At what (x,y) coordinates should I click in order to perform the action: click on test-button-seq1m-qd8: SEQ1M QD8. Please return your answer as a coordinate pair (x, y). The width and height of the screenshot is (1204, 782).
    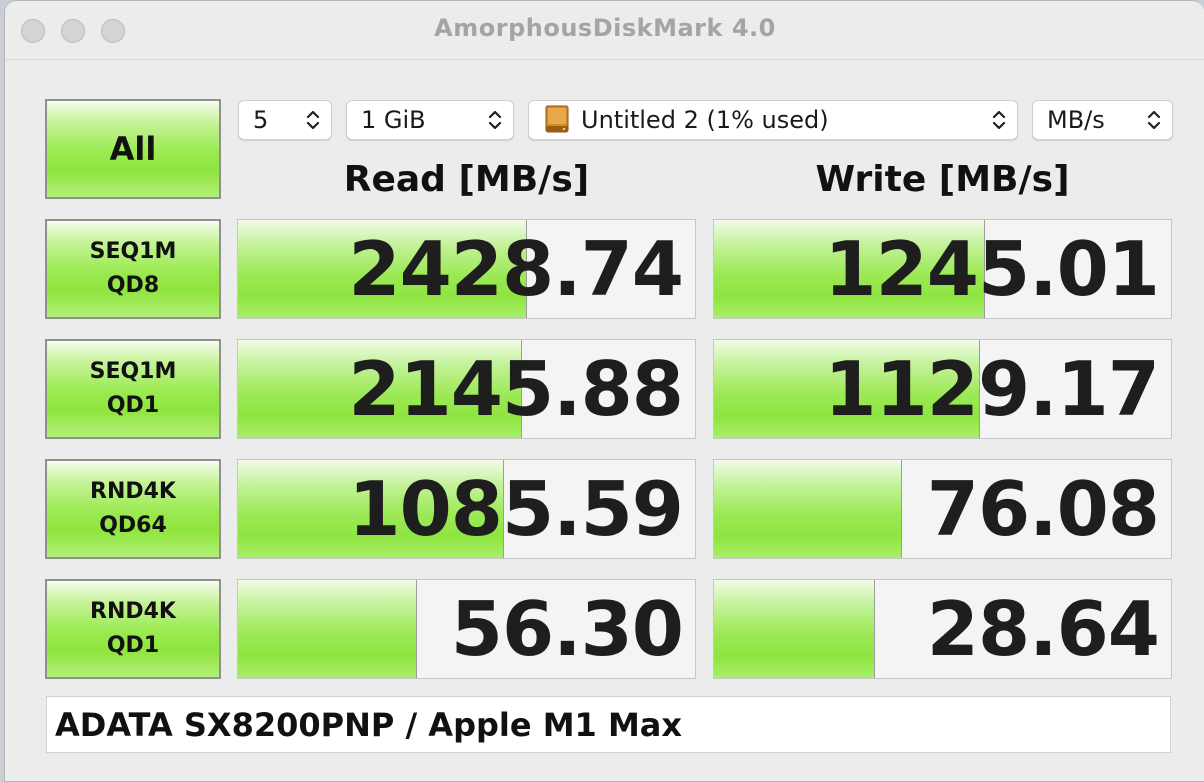
    Looking at the image, I should click on (133, 269).